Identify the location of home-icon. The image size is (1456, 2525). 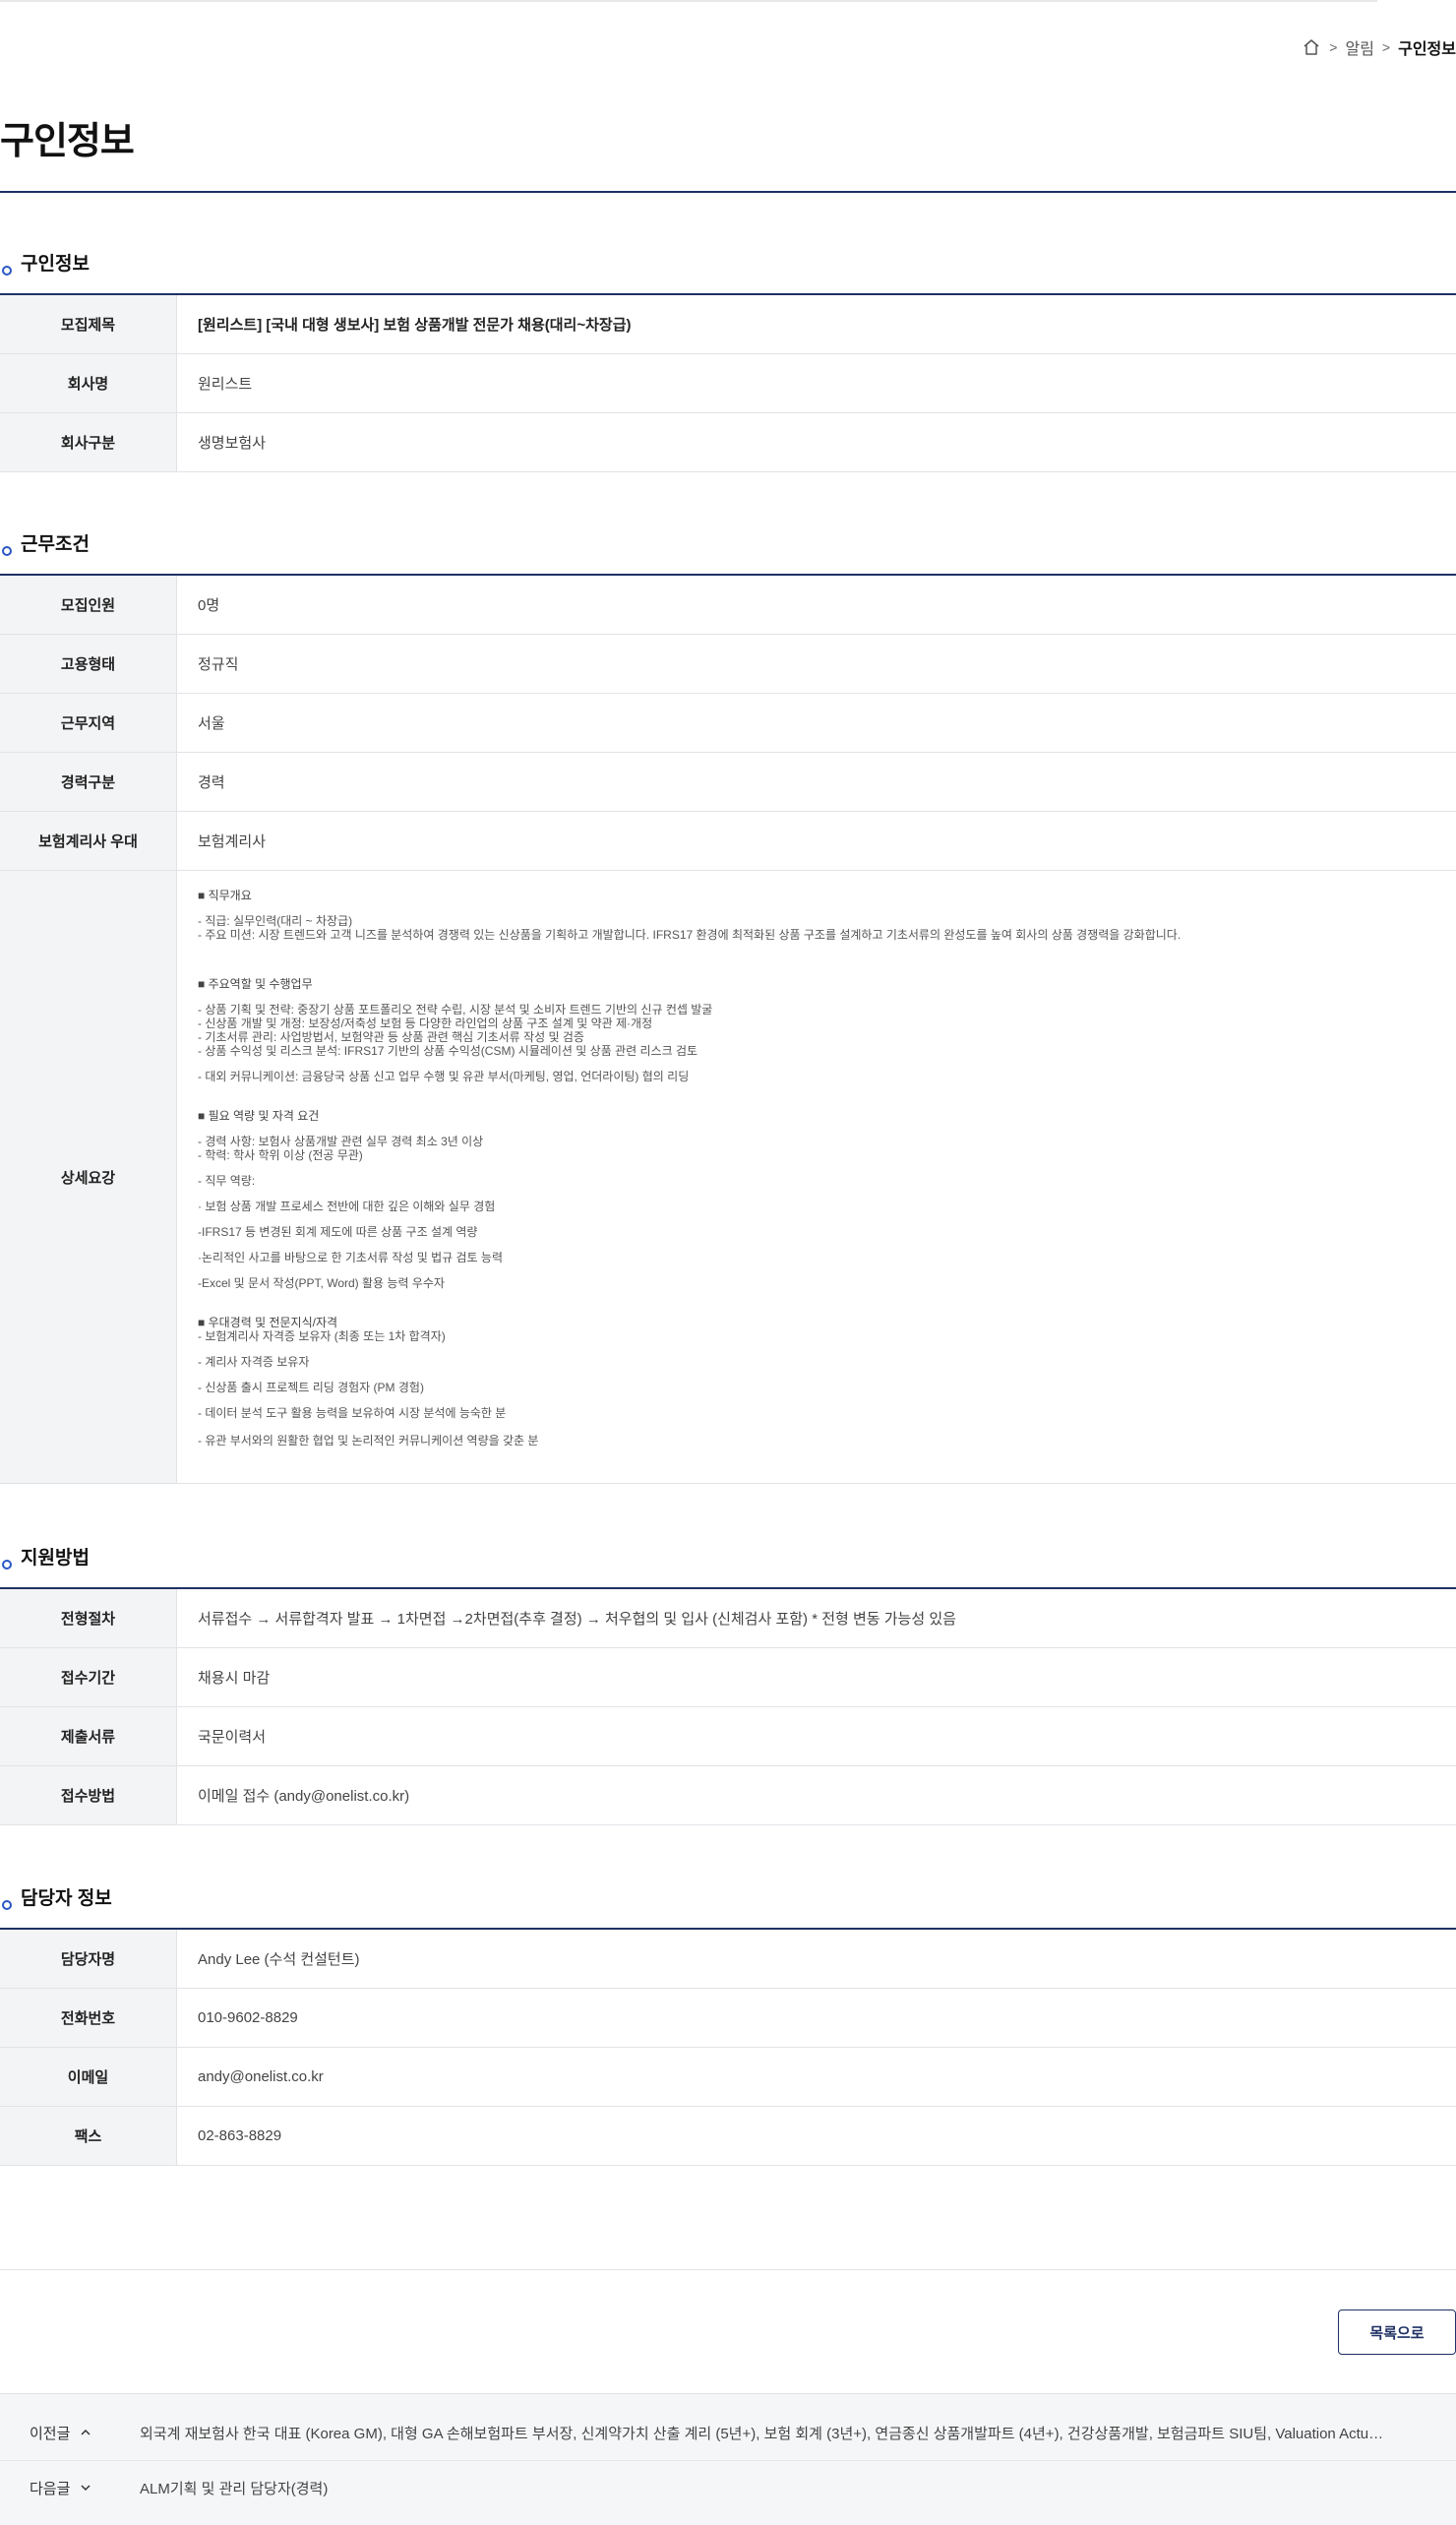
(1311, 47).